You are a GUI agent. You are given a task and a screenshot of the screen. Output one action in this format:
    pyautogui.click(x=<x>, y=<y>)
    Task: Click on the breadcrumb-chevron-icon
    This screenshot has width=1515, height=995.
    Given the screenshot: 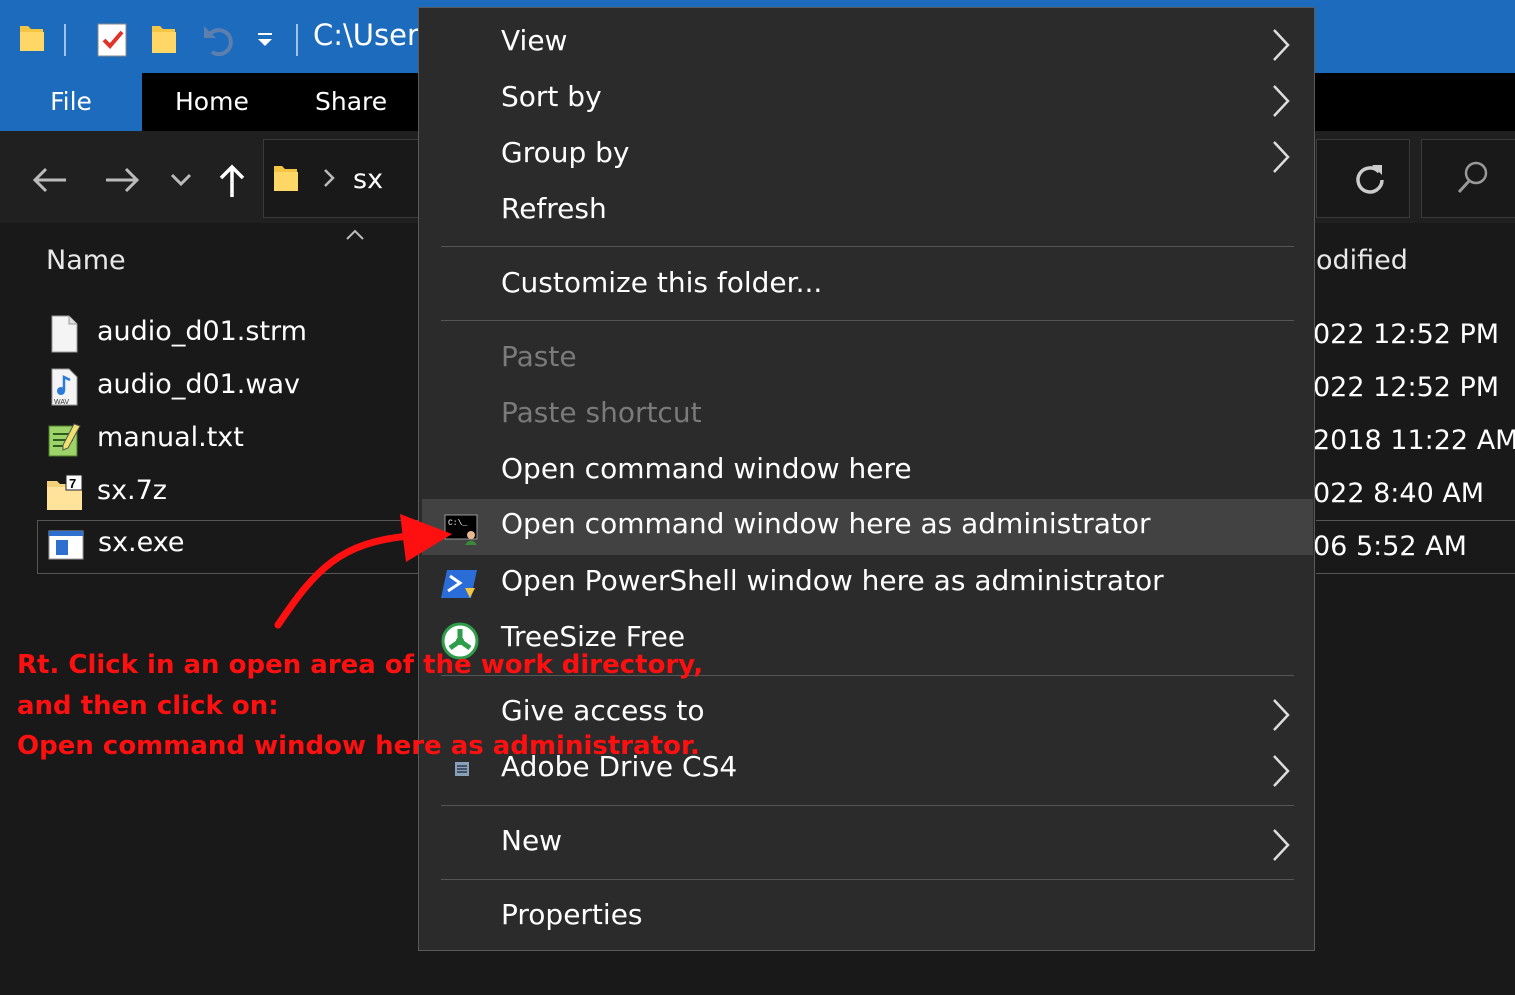 What is the action you would take?
    pyautogui.click(x=329, y=178)
    